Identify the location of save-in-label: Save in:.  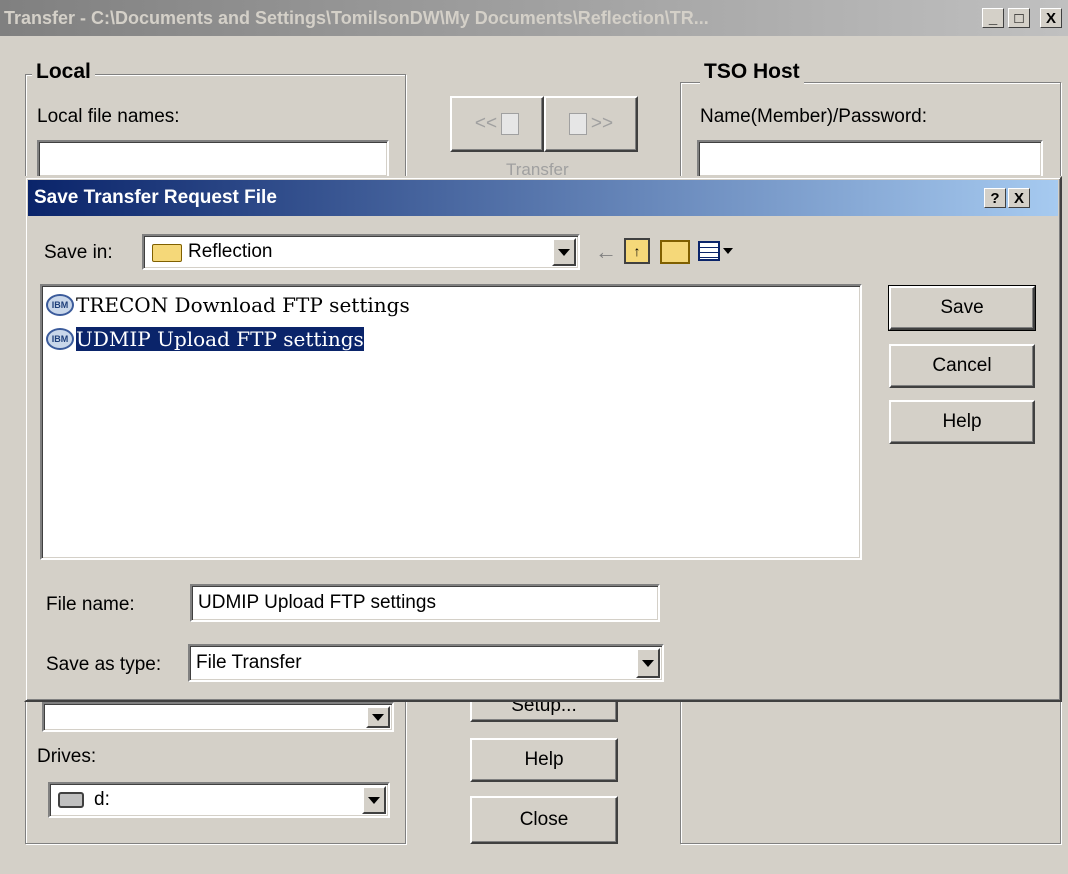
(78, 252).